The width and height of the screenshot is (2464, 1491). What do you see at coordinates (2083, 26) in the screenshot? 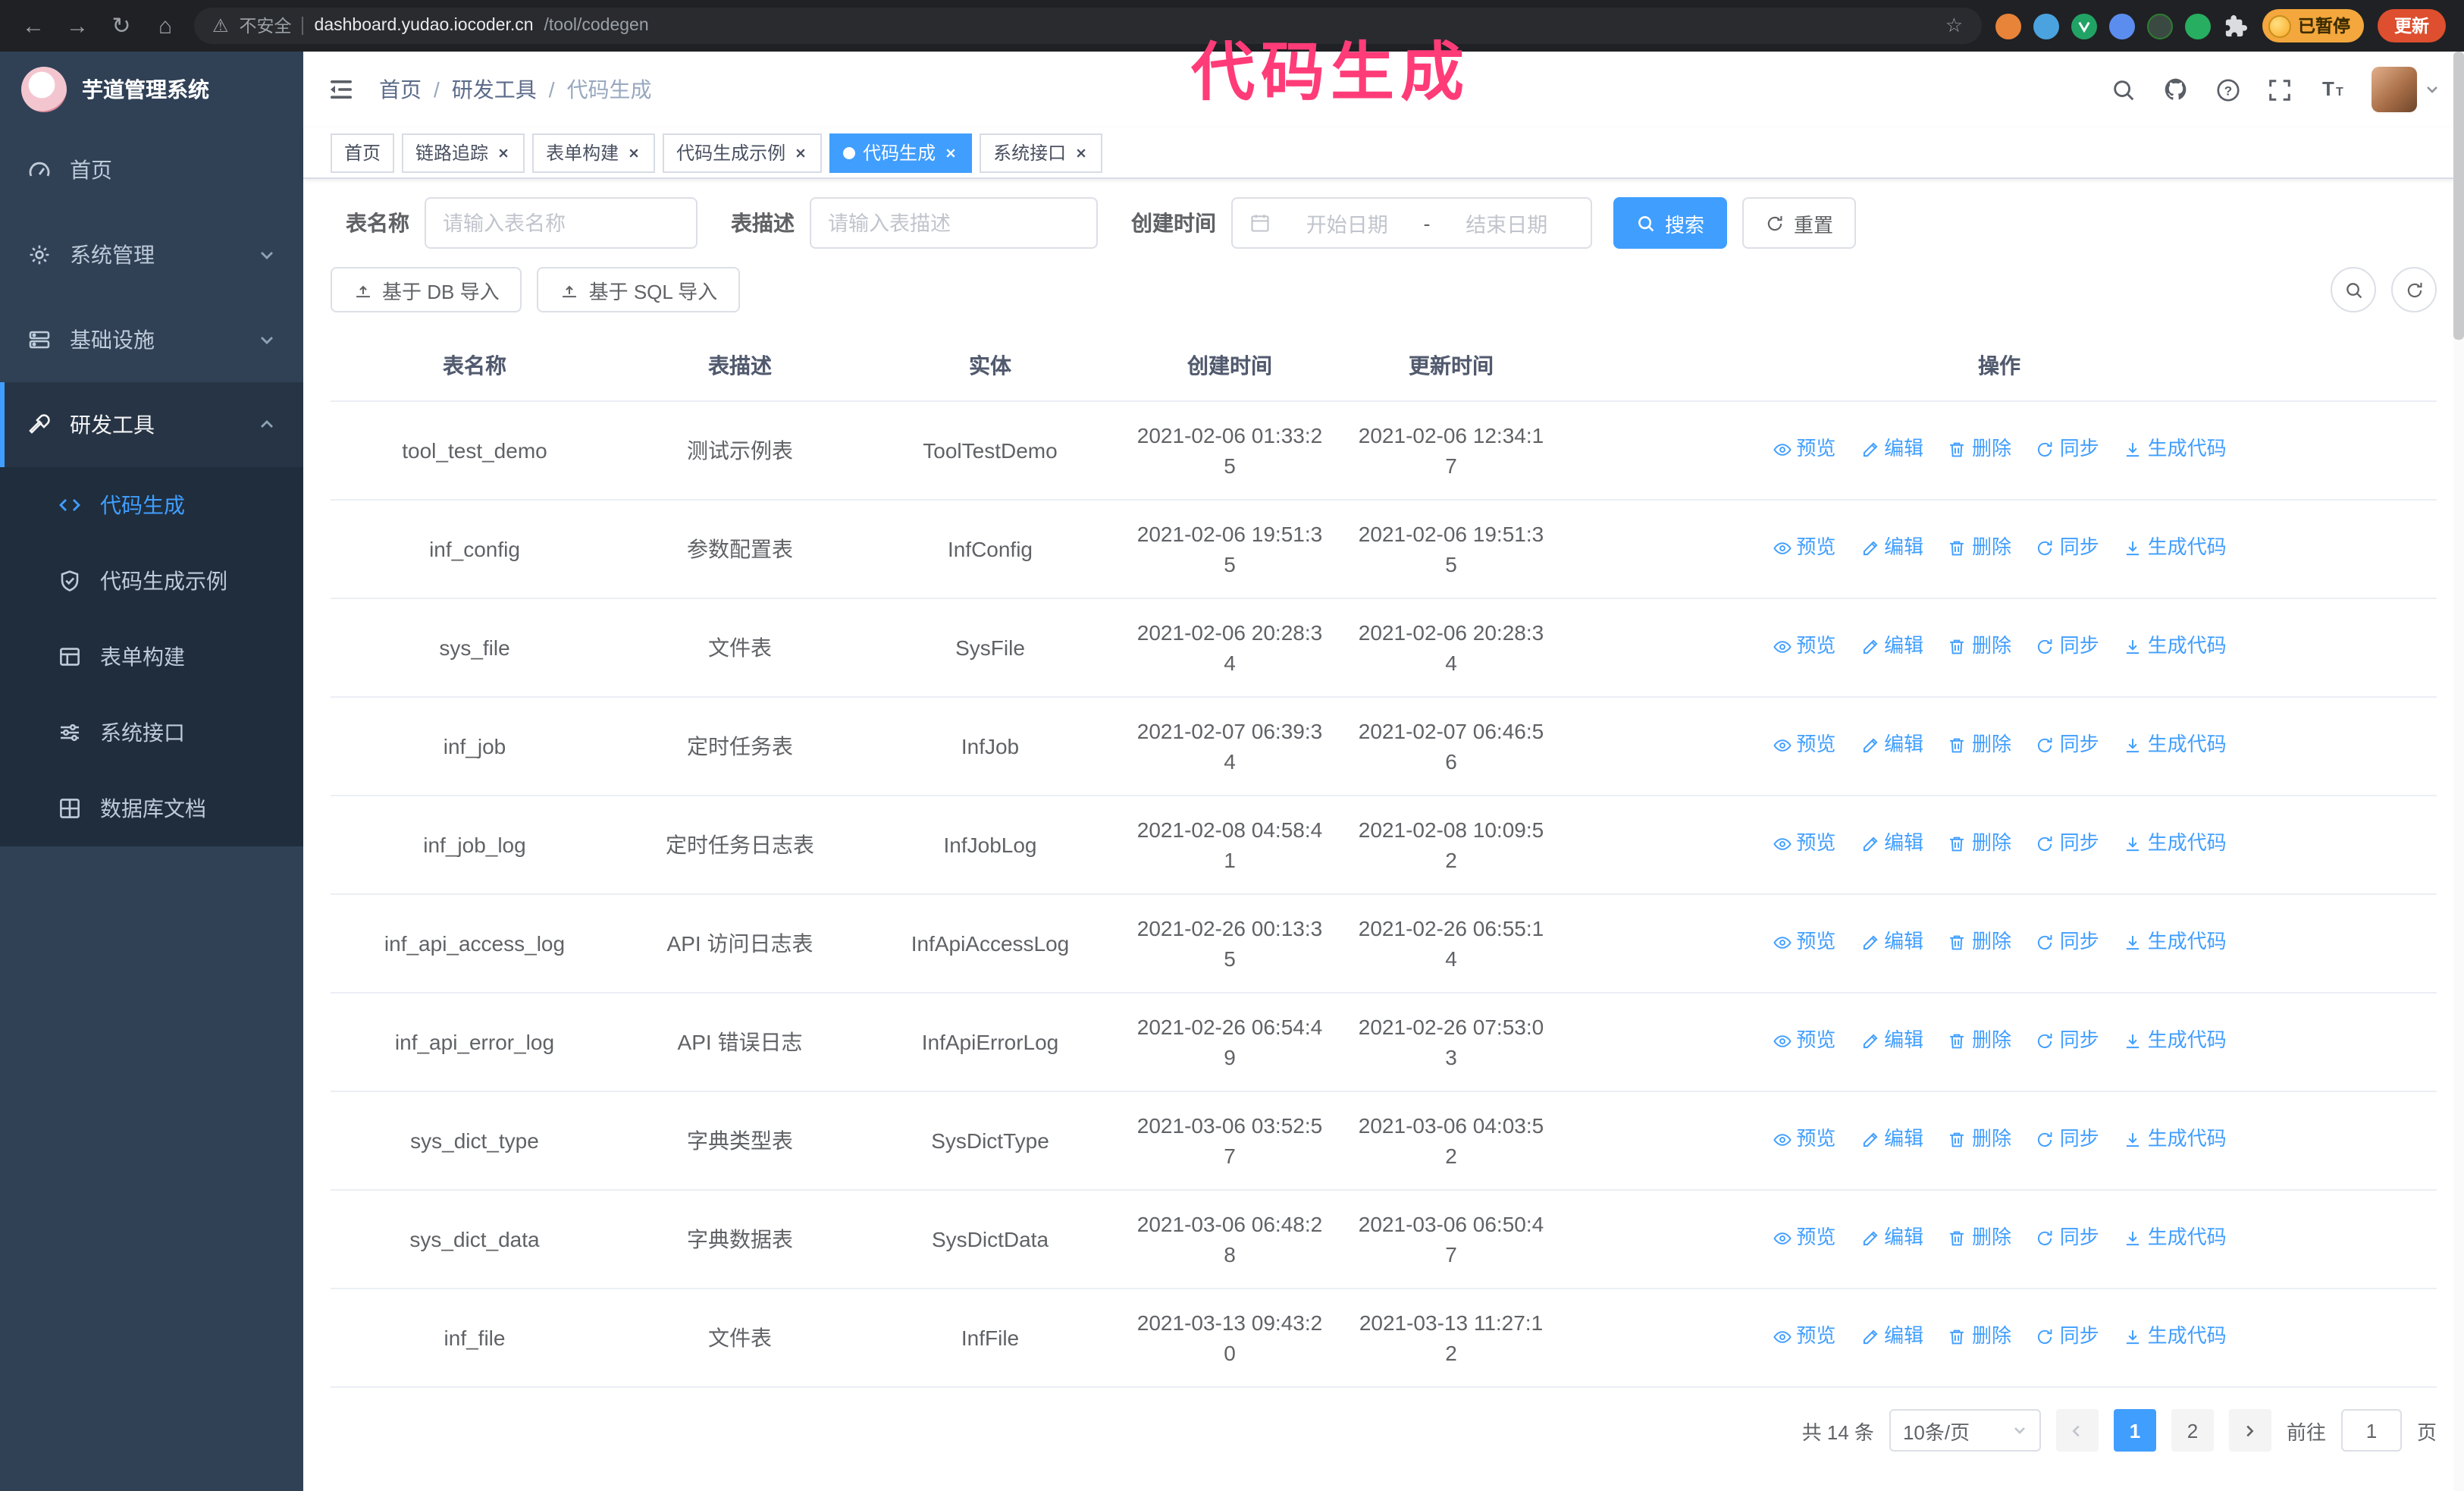
I see `vue-devtools-icon` at bounding box center [2083, 26].